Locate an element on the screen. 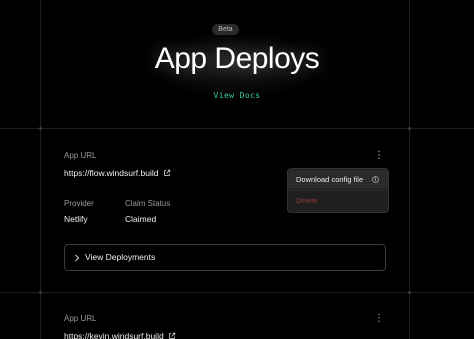 This screenshot has width=474, height=339. page-title: App Deploys is located at coordinates (237, 58).